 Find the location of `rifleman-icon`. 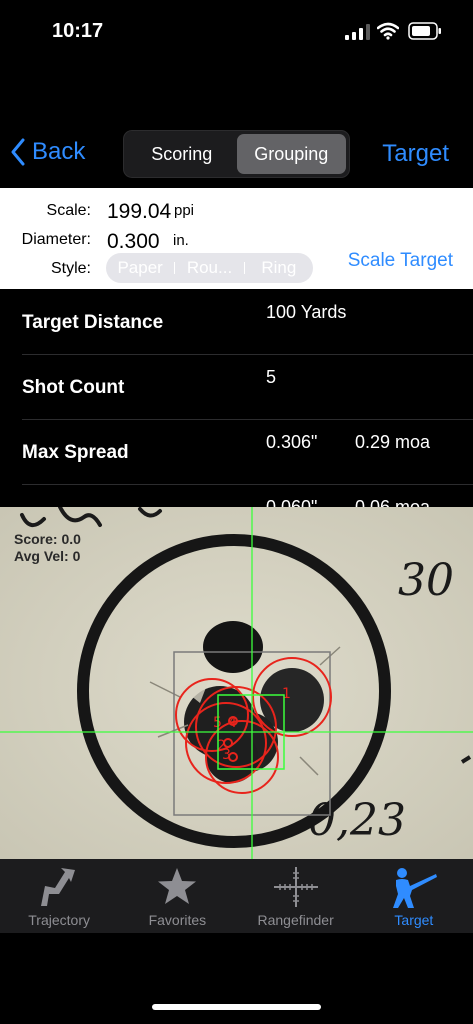

rifleman-icon is located at coordinates (414, 888).